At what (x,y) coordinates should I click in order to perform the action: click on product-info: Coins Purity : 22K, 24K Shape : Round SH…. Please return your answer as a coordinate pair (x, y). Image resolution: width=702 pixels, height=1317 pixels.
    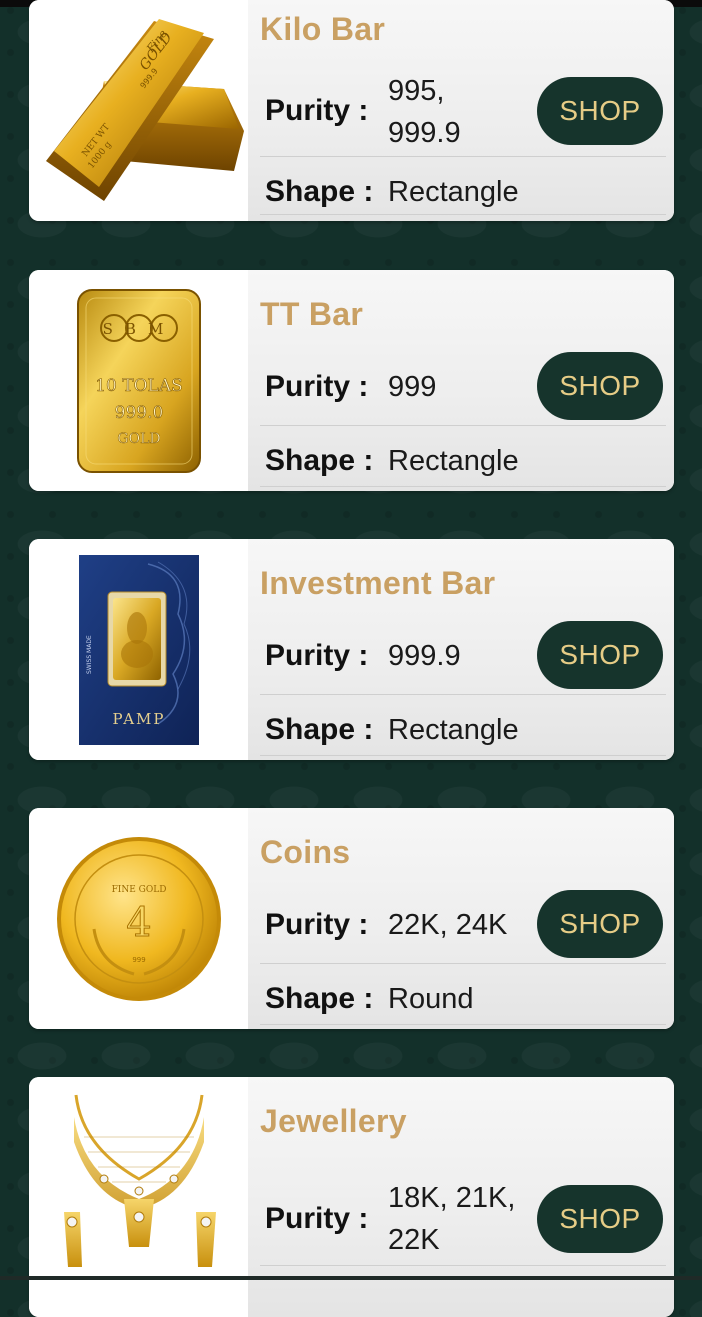
    Looking at the image, I should click on (461, 918).